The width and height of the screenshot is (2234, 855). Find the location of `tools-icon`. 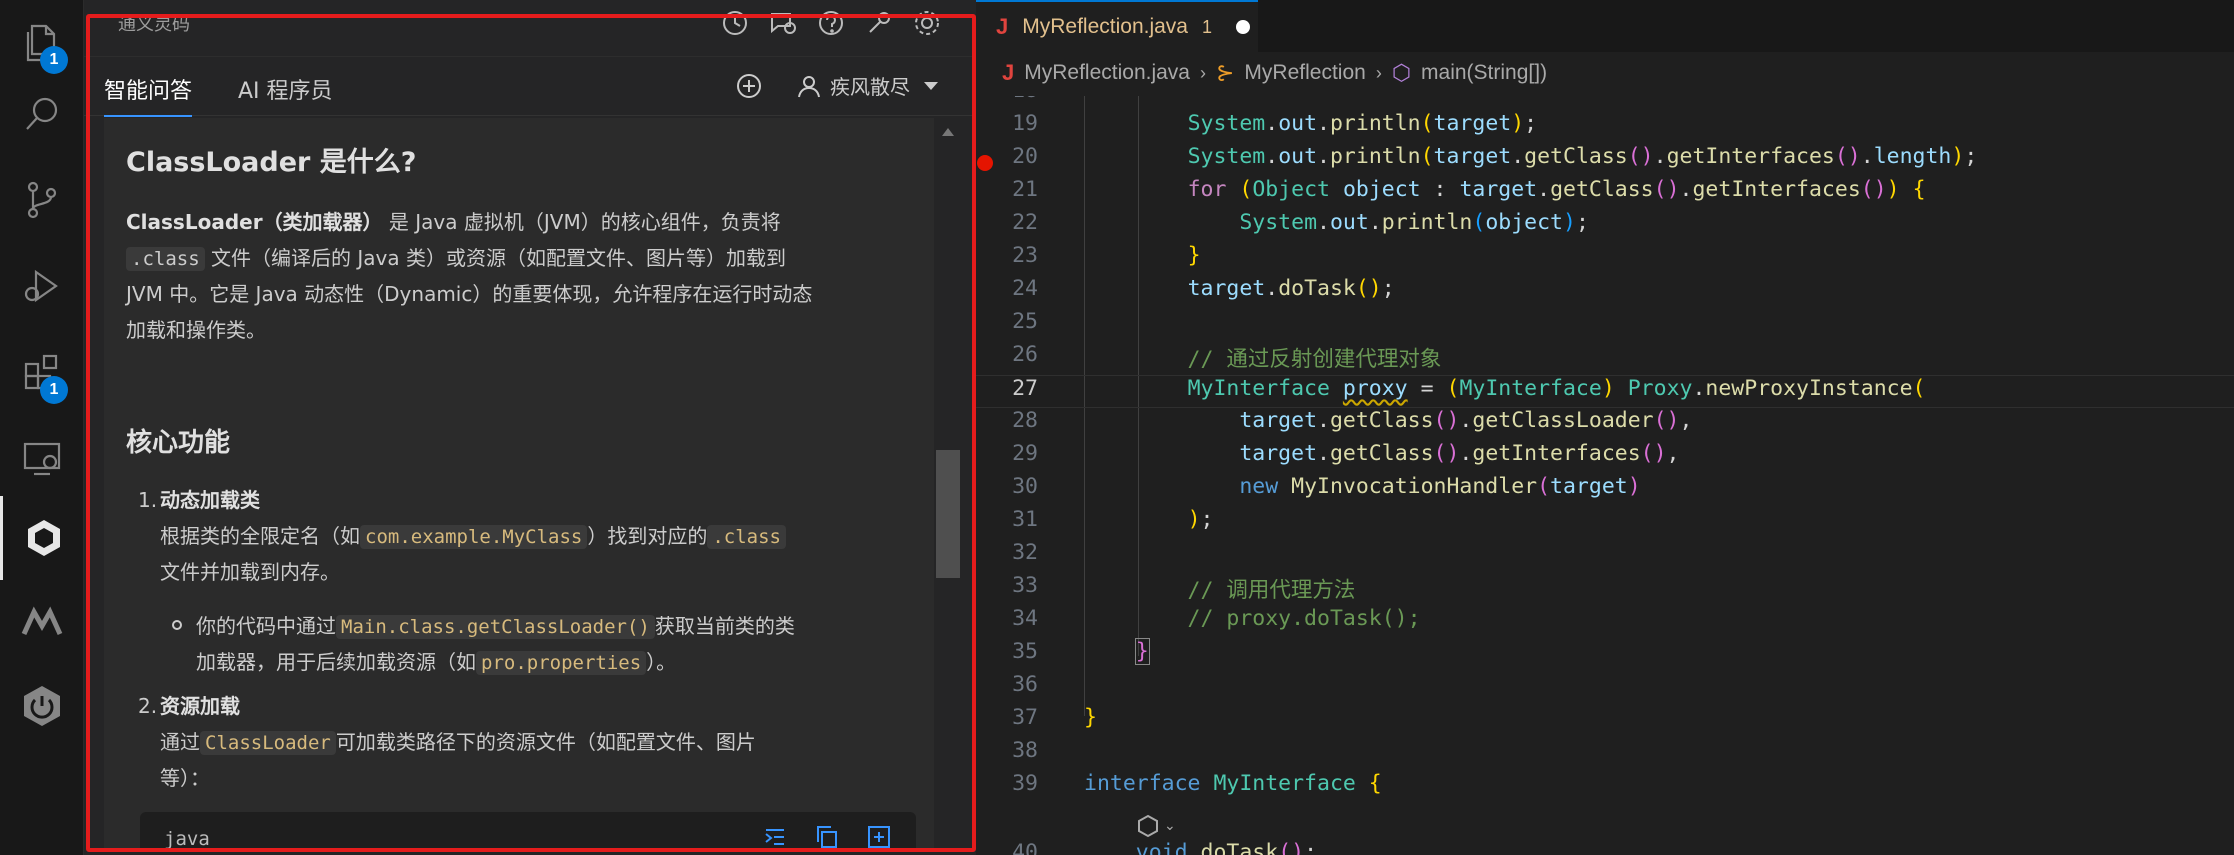

tools-icon is located at coordinates (879, 23).